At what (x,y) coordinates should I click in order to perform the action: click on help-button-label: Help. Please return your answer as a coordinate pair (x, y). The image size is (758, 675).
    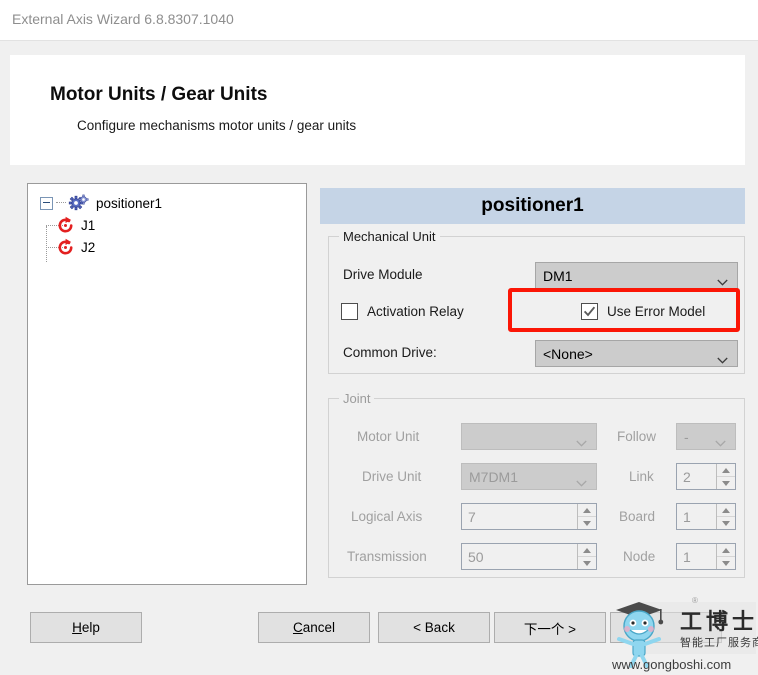
    Looking at the image, I should click on (86, 627).